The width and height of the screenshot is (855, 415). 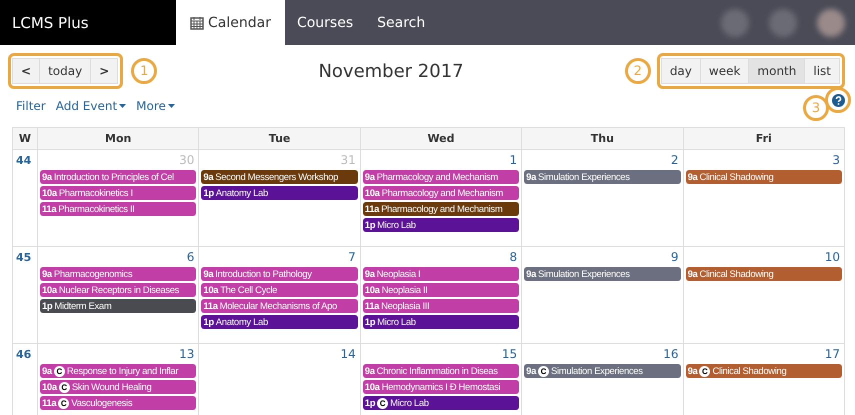 I want to click on calendar-event: 10a The Cell Cycle, so click(x=279, y=290).